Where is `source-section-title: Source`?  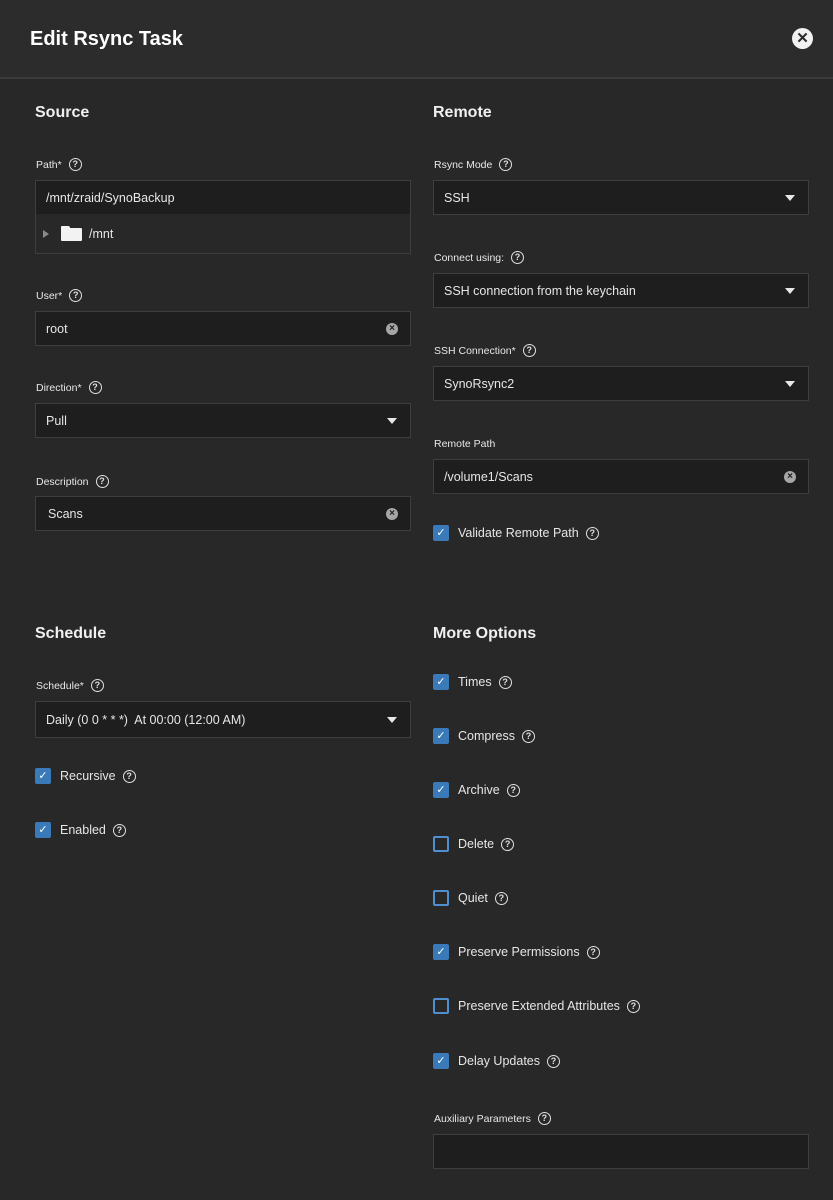
source-section-title: Source is located at coordinates (62, 112).